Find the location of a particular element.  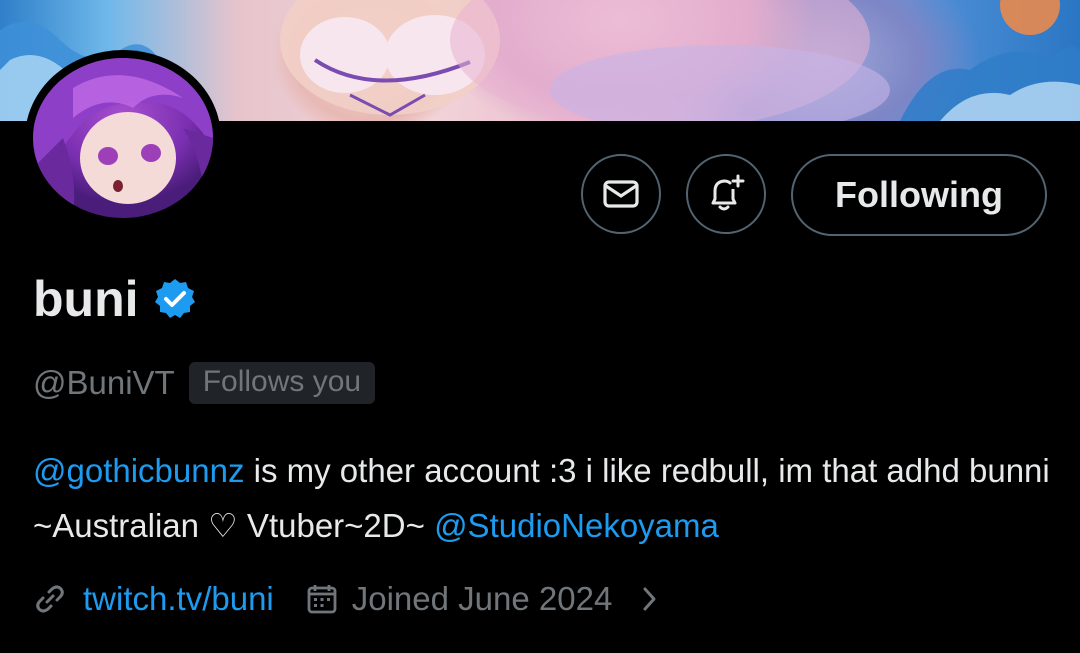

name-row: buni is located at coordinates (115, 299).